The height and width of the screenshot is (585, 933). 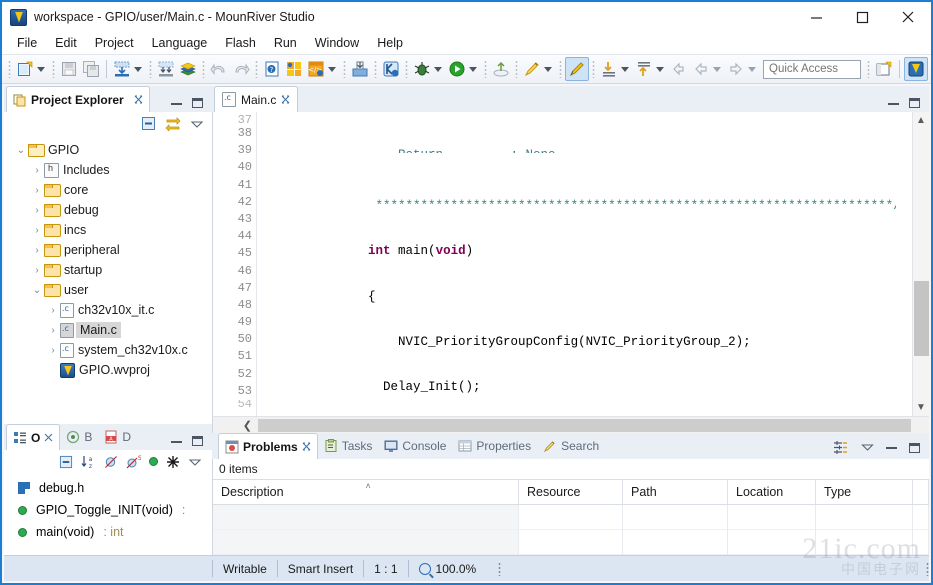 I want to click on editor-horizontal-scrollbar: ❮, so click(x=570, y=424).